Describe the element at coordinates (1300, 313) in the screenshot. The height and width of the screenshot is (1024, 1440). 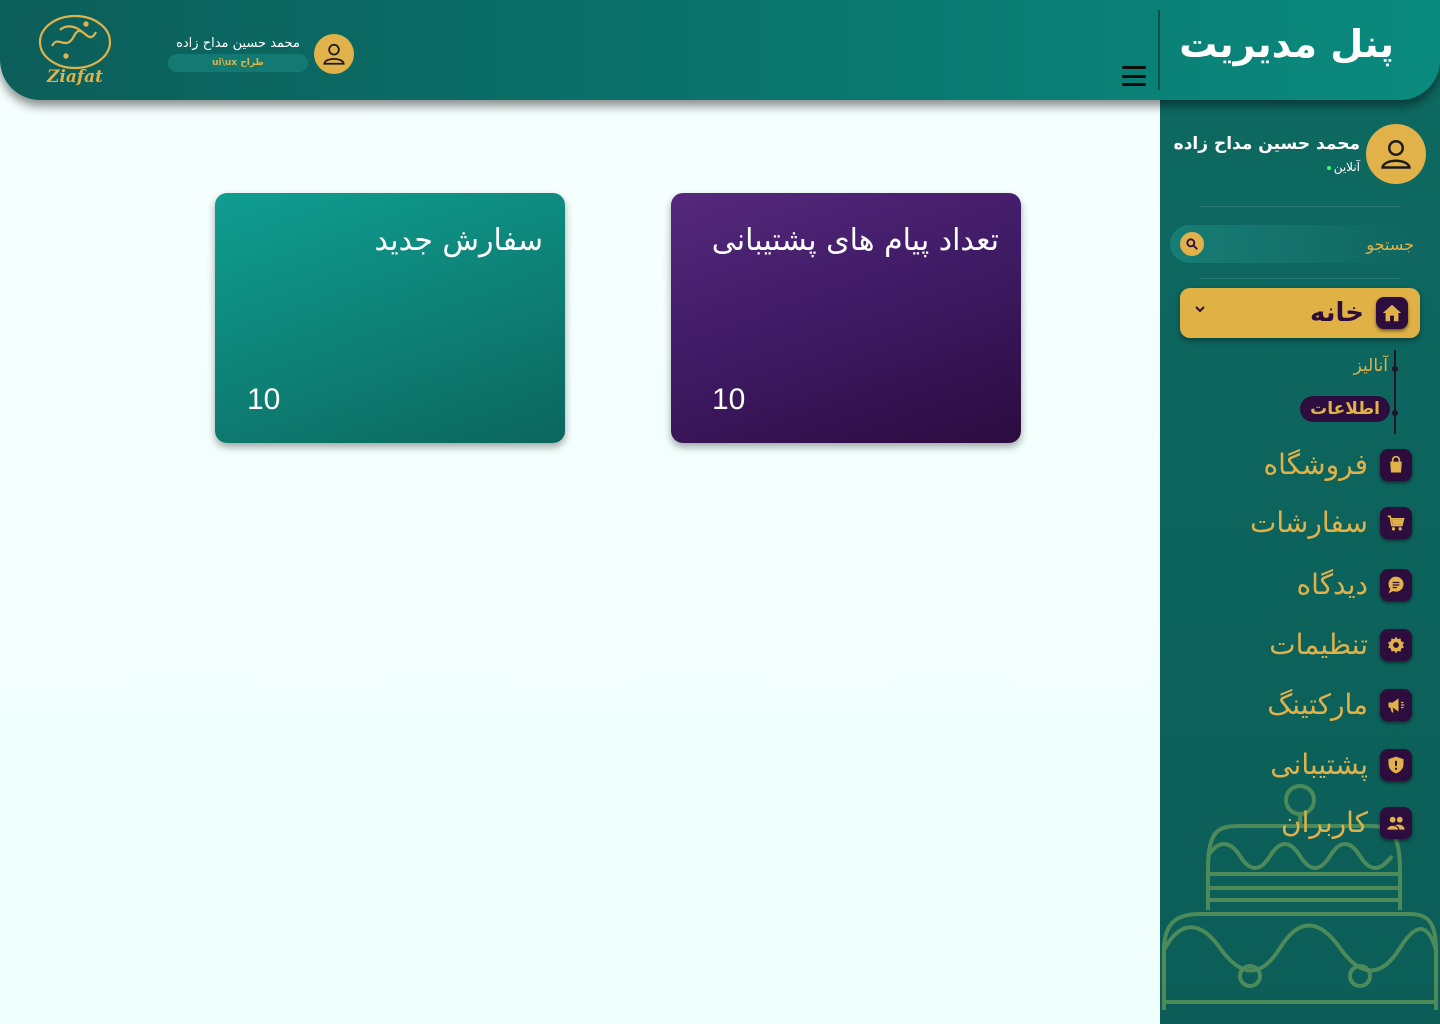
I see `sidebar-item-home: خانه` at that location.